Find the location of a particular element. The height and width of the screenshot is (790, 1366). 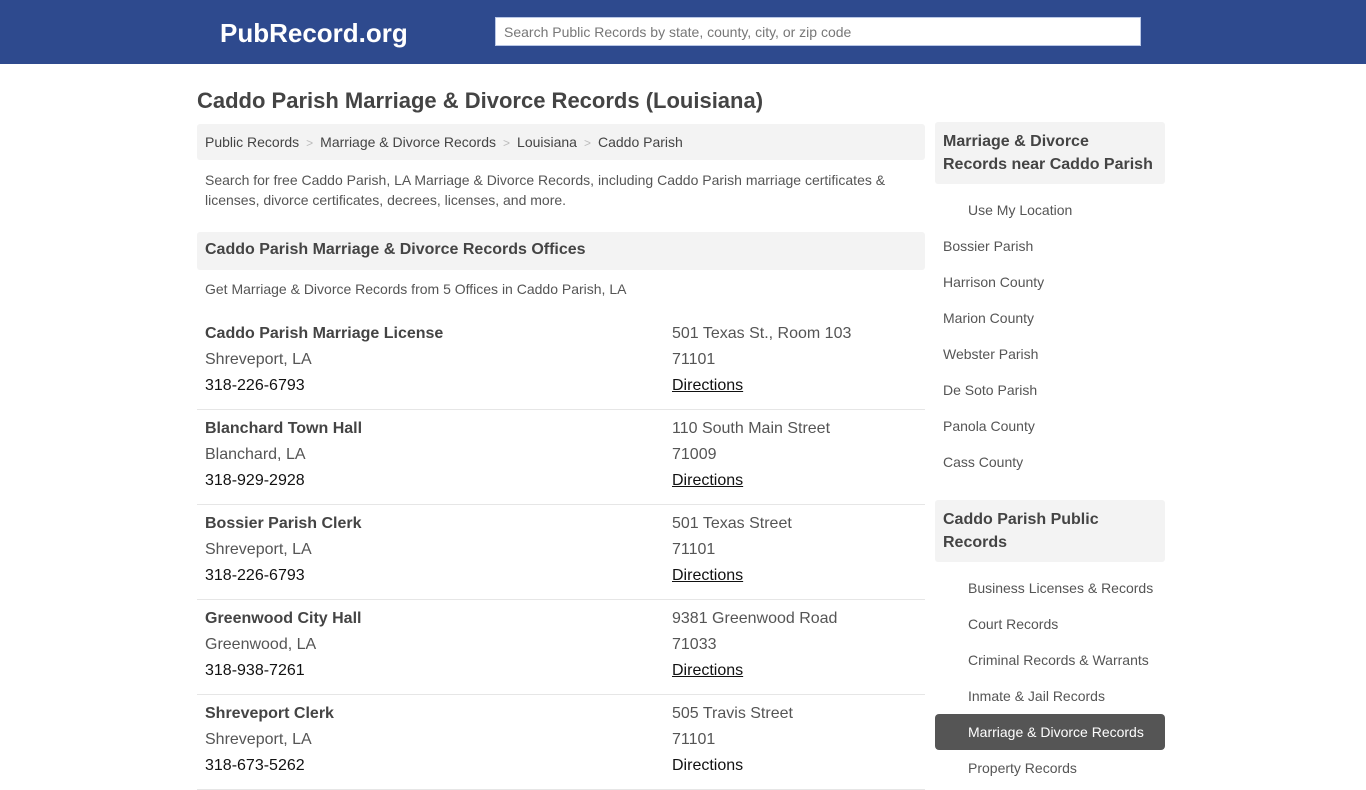

office-name: Shreveport Clerk is located at coordinates (269, 713).